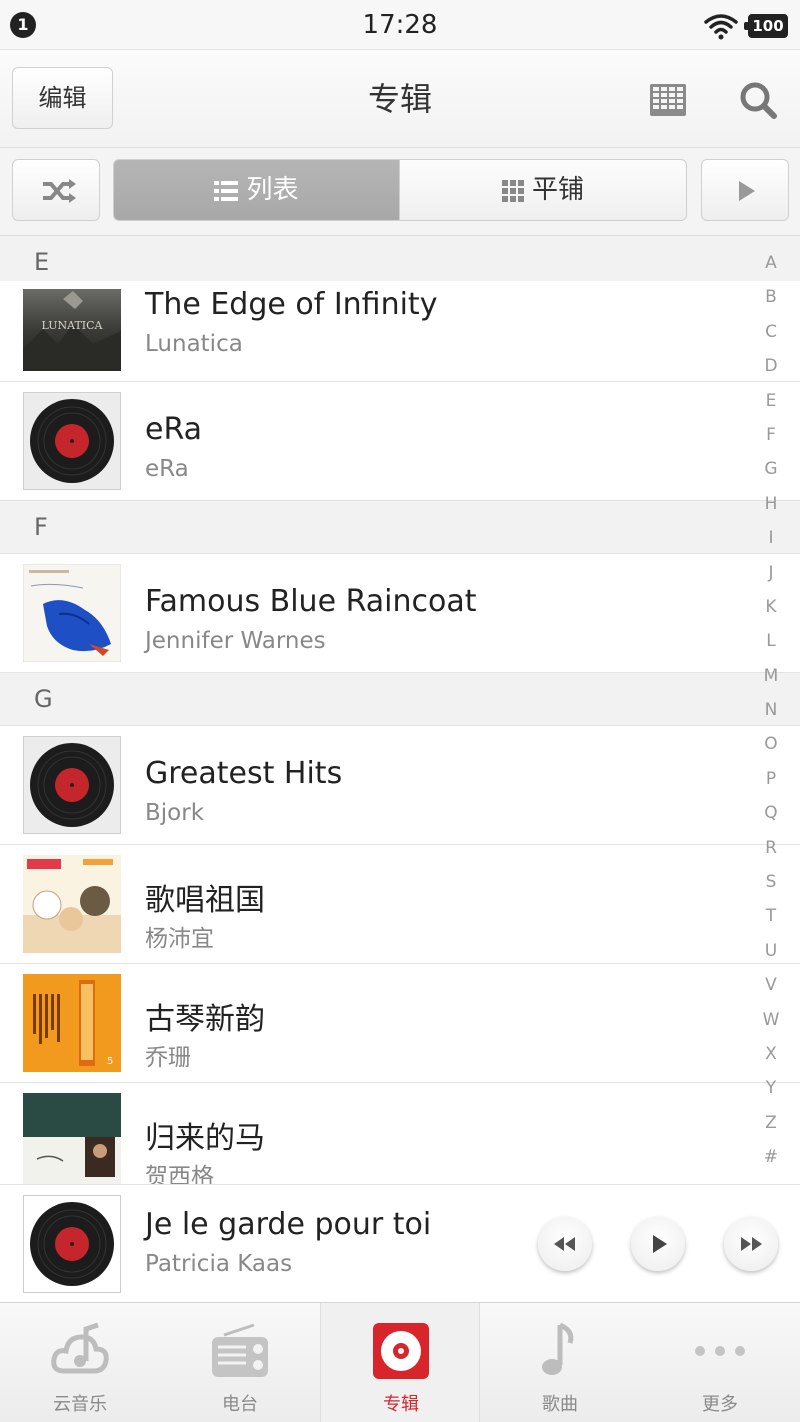 Image resolution: width=800 pixels, height=1422 pixels. What do you see at coordinates (512, 191) in the screenshot?
I see `grid-icon` at bounding box center [512, 191].